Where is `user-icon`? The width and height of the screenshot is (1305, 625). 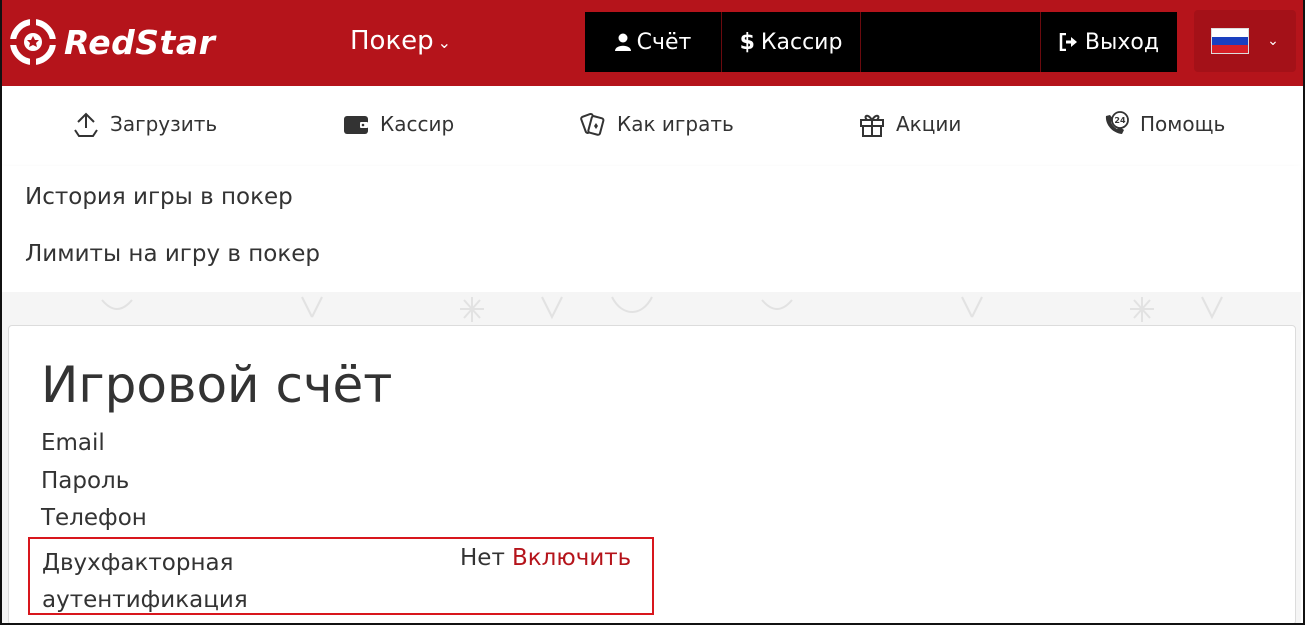
user-icon is located at coordinates (622, 42).